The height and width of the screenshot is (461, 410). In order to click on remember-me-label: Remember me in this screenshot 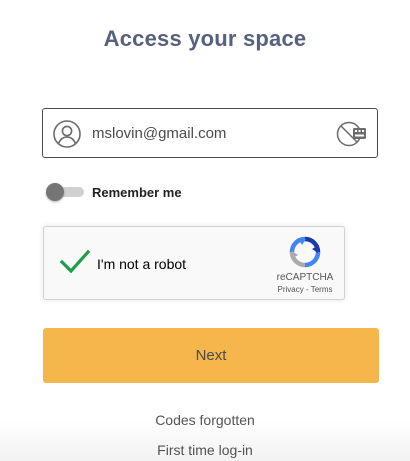, I will do `click(137, 192)`.